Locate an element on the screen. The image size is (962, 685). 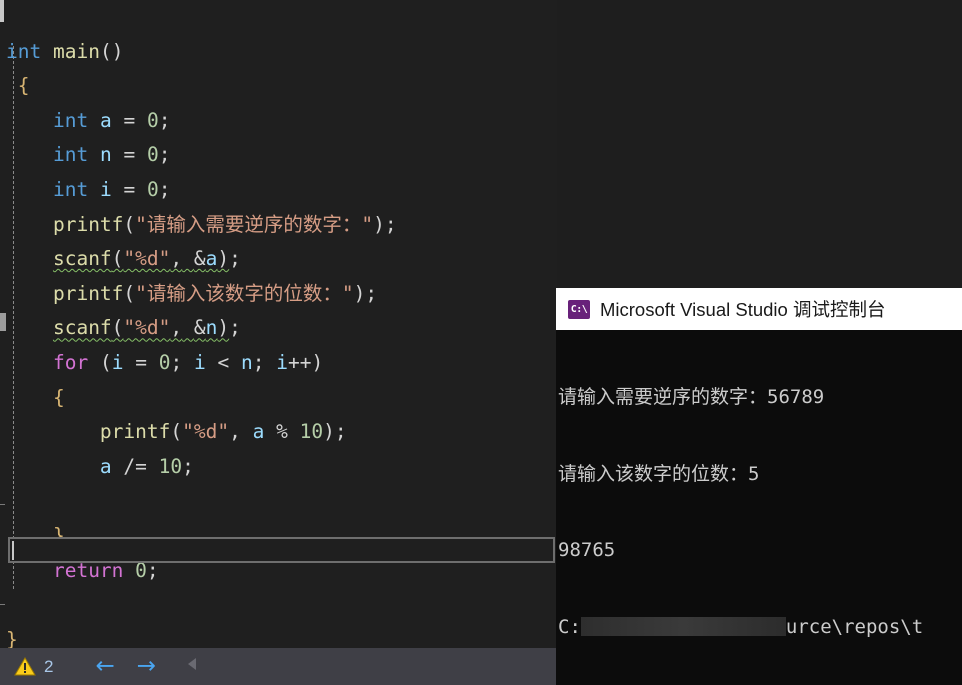
console-line: 请输入需要逆序的数字：56789 is located at coordinates (691, 397).